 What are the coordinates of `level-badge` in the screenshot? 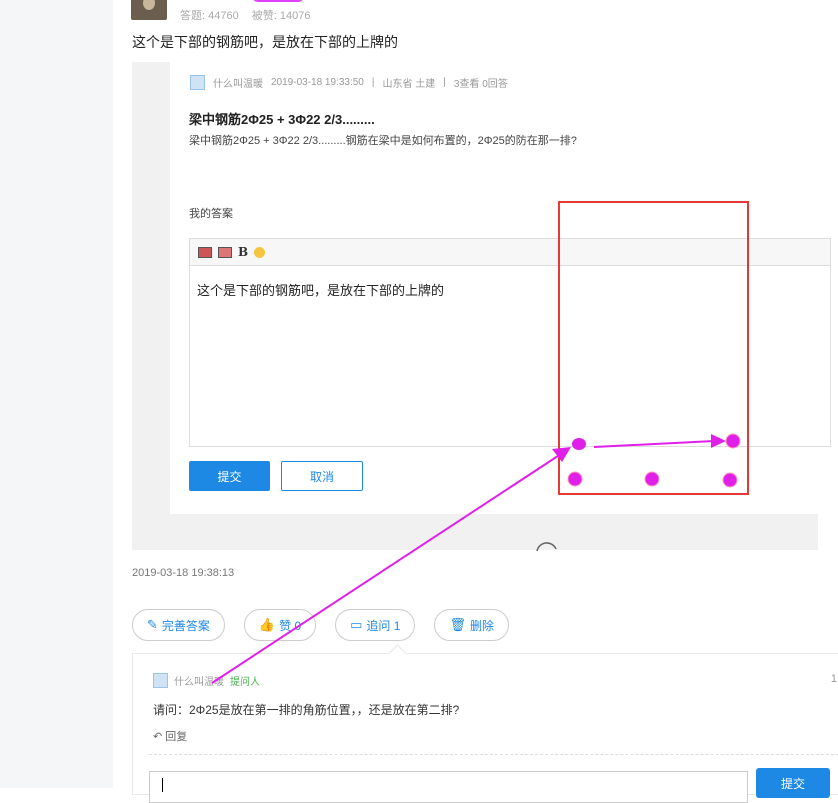 It's located at (278, 1).